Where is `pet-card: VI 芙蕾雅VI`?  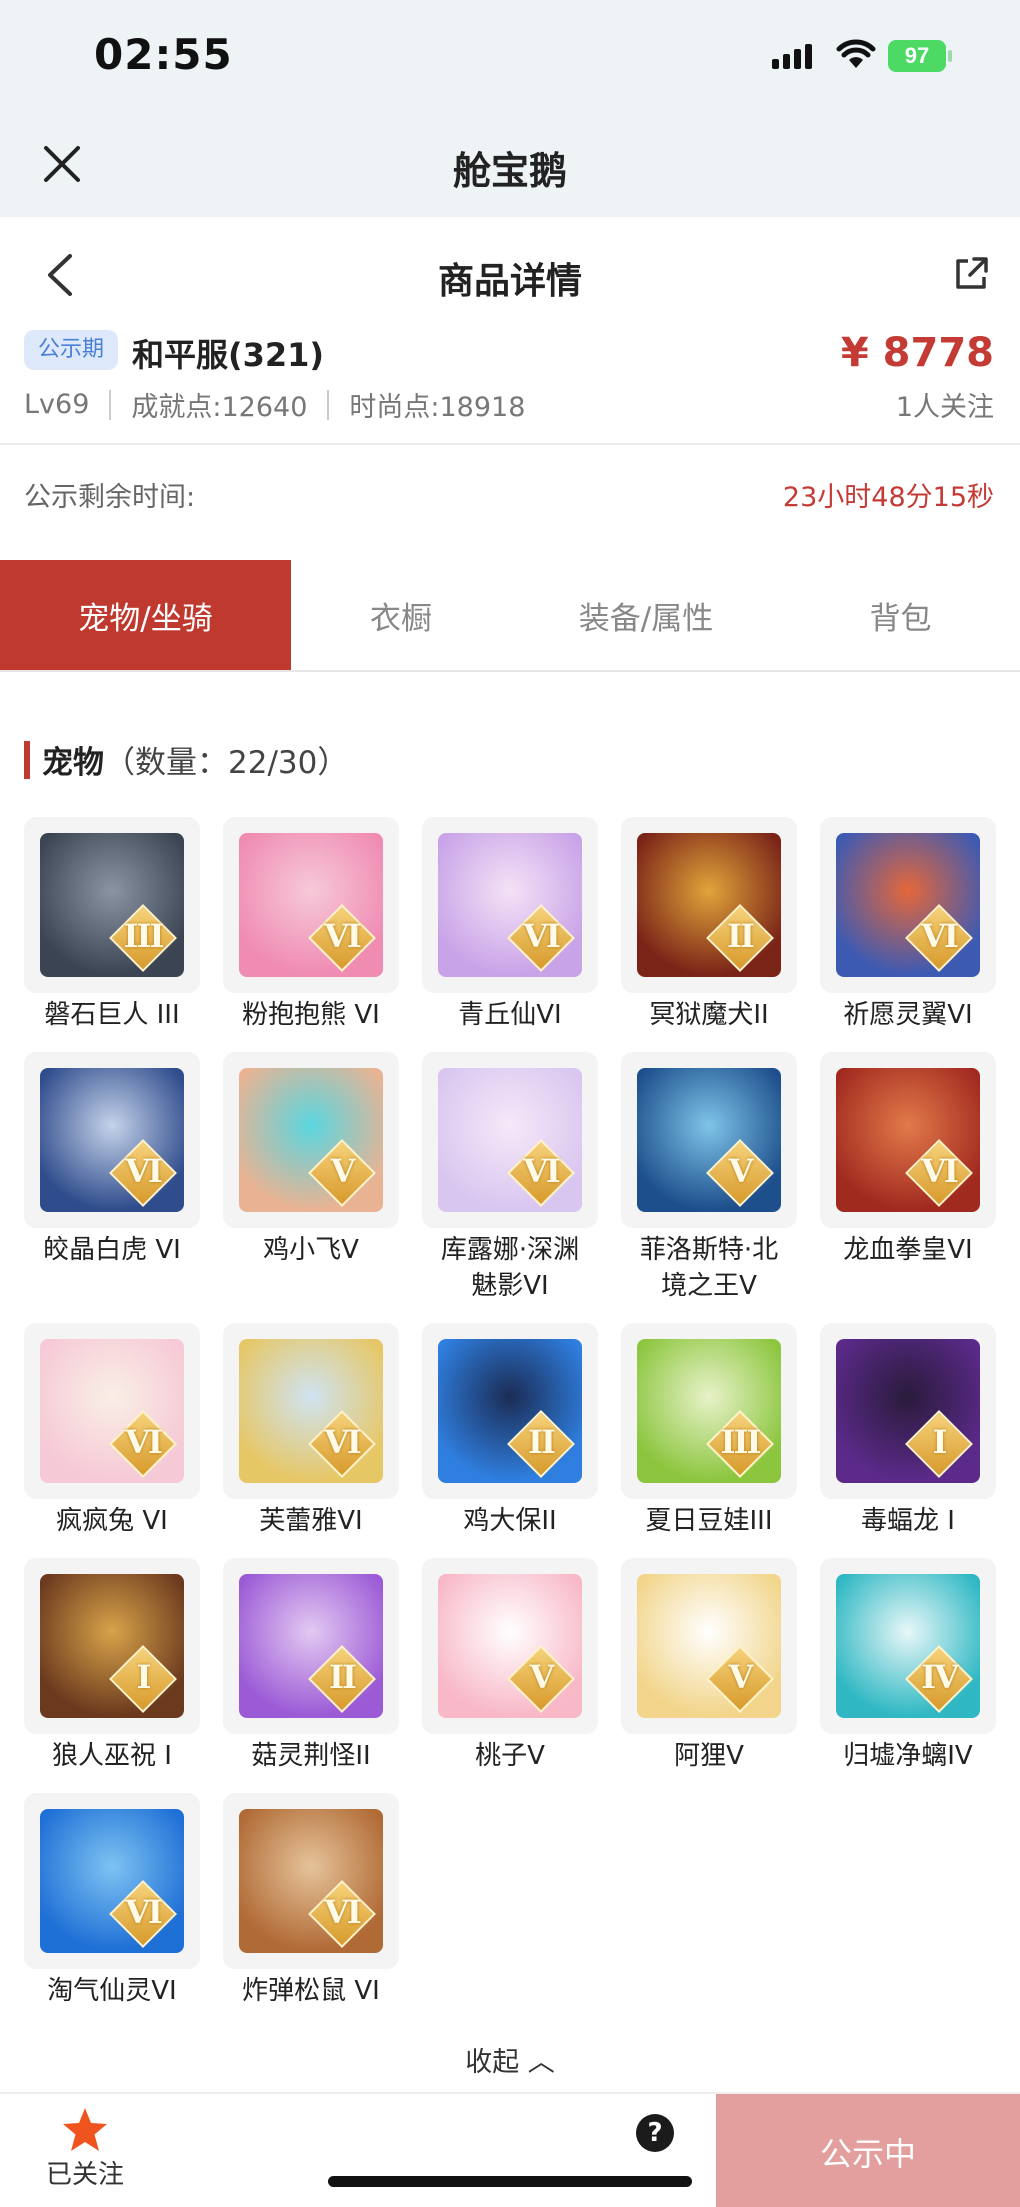 pet-card: VI 芙蕾雅VI is located at coordinates (311, 1431).